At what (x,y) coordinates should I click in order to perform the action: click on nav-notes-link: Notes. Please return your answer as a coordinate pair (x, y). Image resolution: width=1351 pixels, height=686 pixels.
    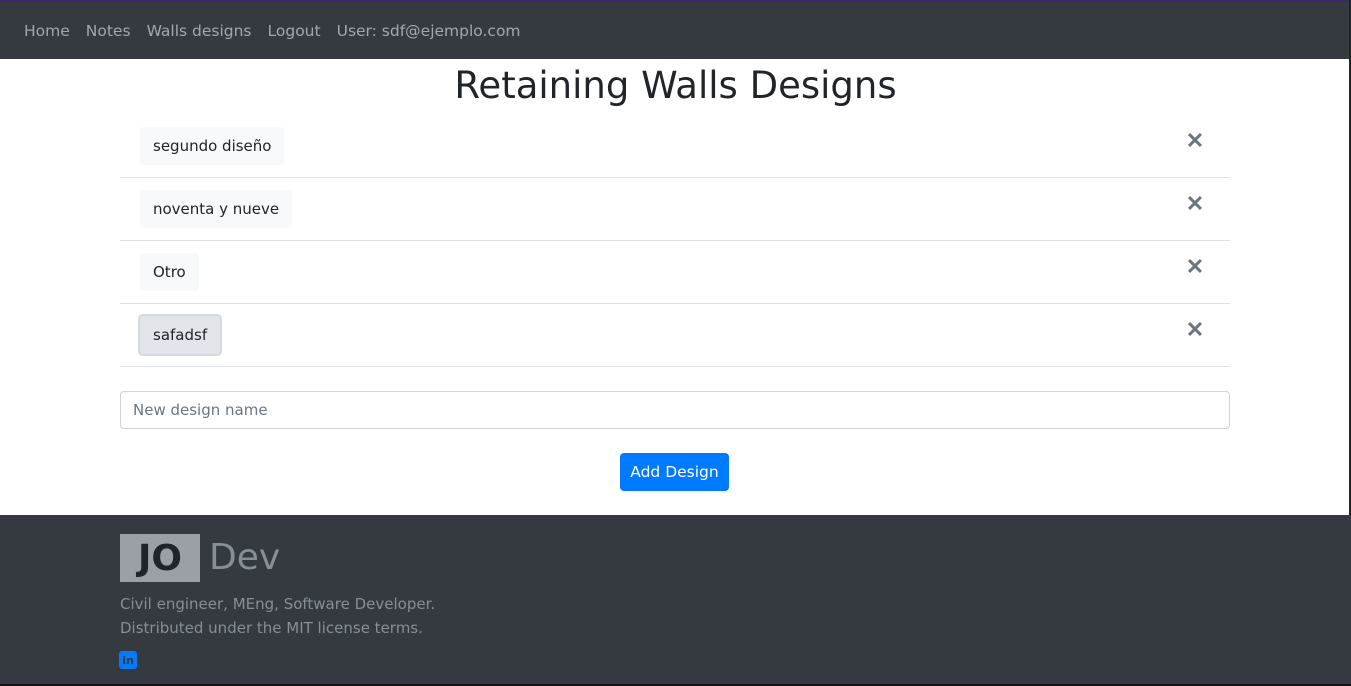
    Looking at the image, I should click on (108, 31).